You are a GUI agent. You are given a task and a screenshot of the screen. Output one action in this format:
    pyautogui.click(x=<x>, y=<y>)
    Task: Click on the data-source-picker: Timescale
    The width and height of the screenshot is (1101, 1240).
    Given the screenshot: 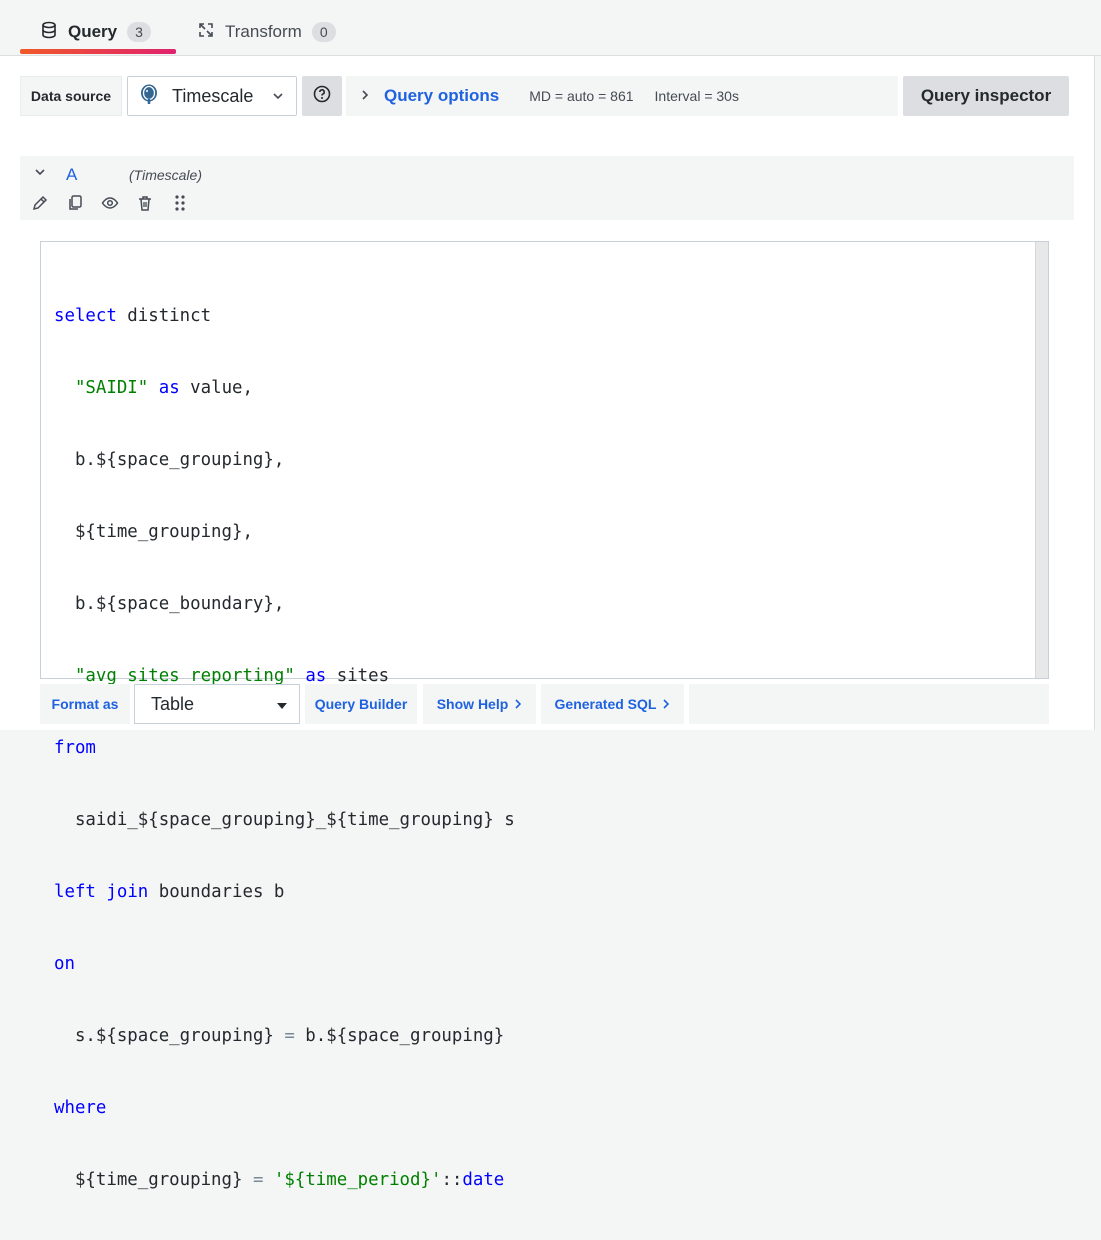 What is the action you would take?
    pyautogui.click(x=212, y=96)
    